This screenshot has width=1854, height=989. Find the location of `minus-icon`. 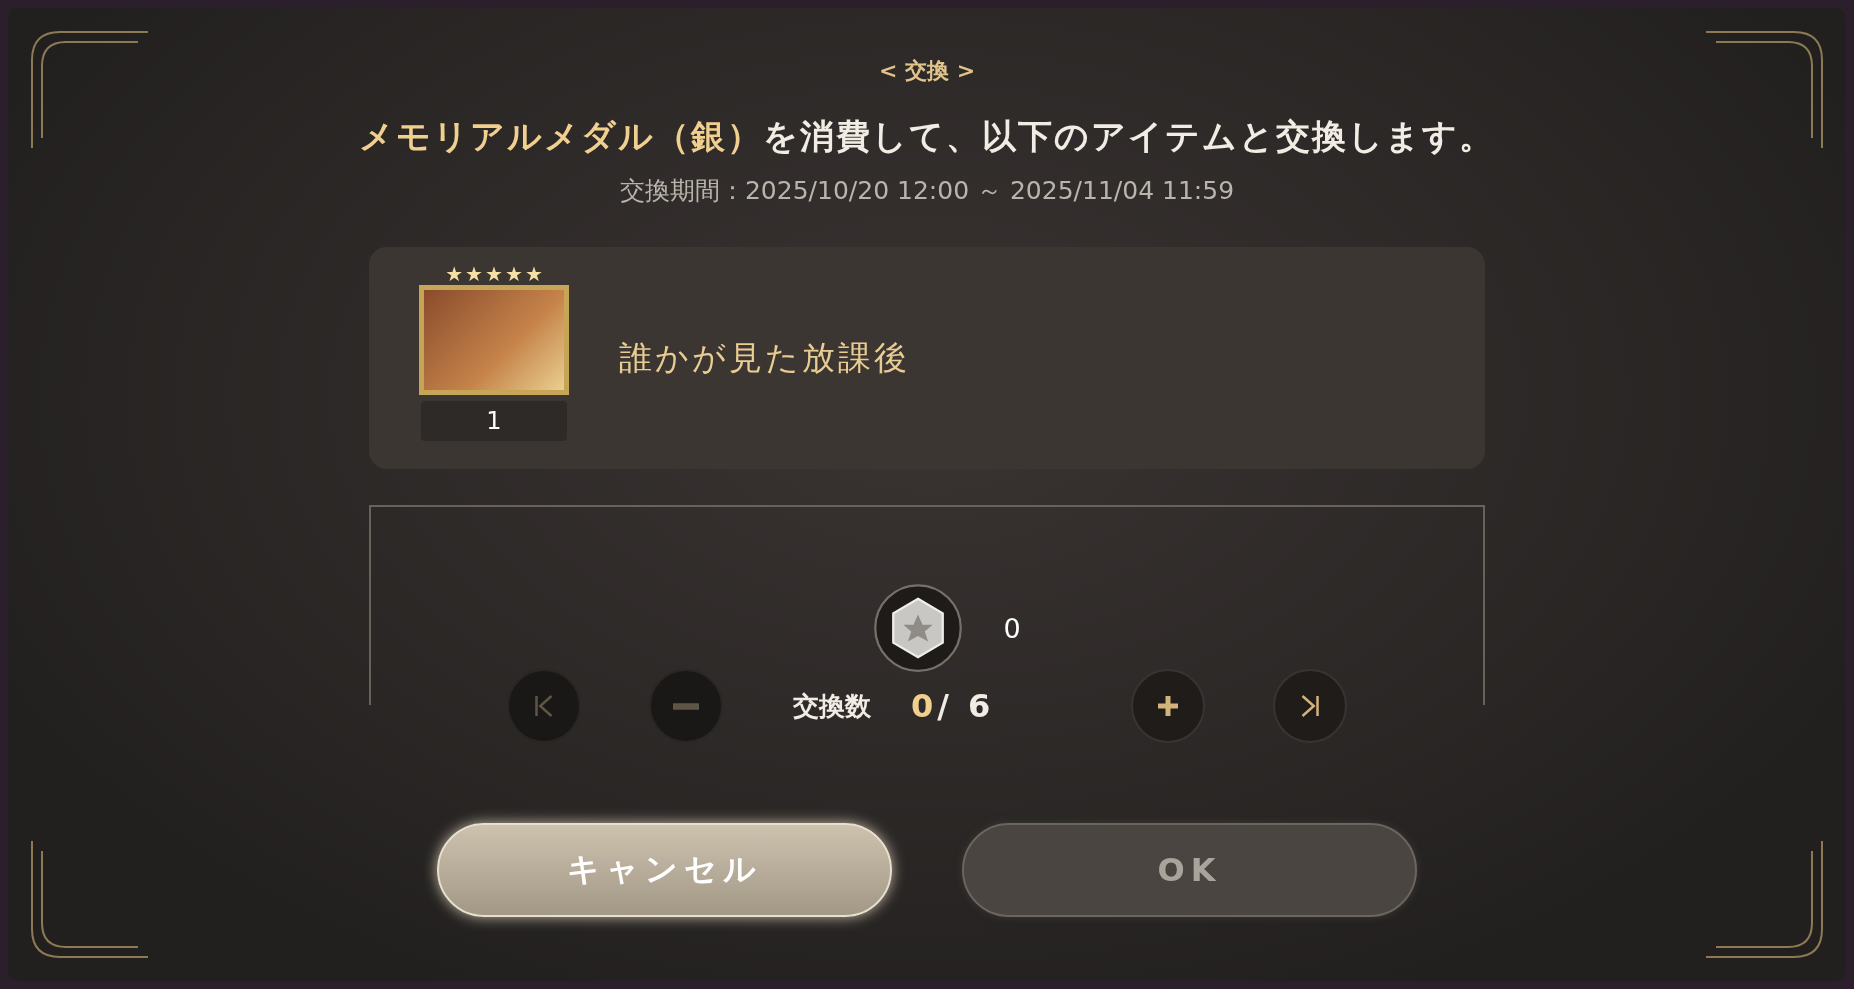

minus-icon is located at coordinates (686, 706).